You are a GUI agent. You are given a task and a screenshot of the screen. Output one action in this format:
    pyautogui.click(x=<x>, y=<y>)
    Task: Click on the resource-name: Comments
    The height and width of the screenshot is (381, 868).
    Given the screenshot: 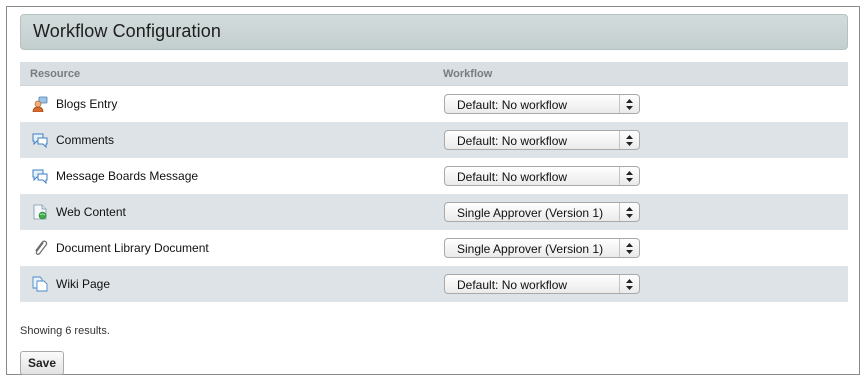 What is the action you would take?
    pyautogui.click(x=85, y=140)
    